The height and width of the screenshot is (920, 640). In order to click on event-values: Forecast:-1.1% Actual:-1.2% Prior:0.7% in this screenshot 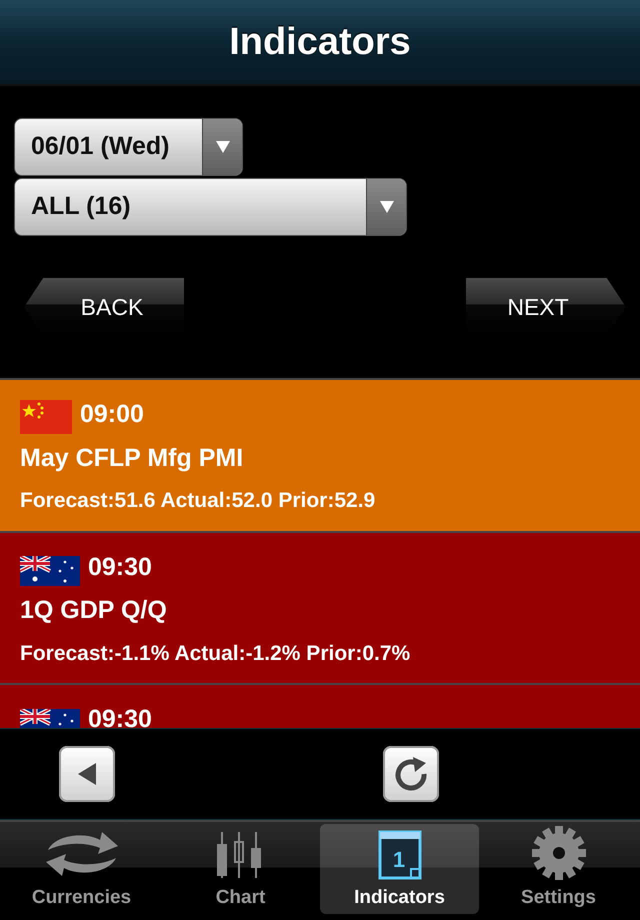, I will do `click(216, 653)`.